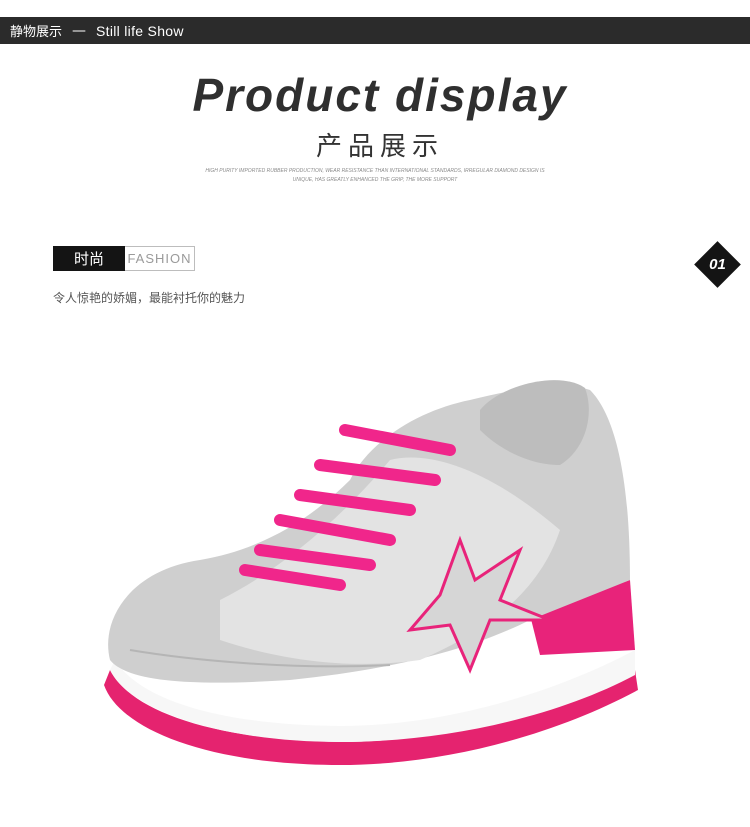 Image resolution: width=750 pixels, height=827 pixels. I want to click on section-header-bar: 静物展示 — Still life Show, so click(375, 30).